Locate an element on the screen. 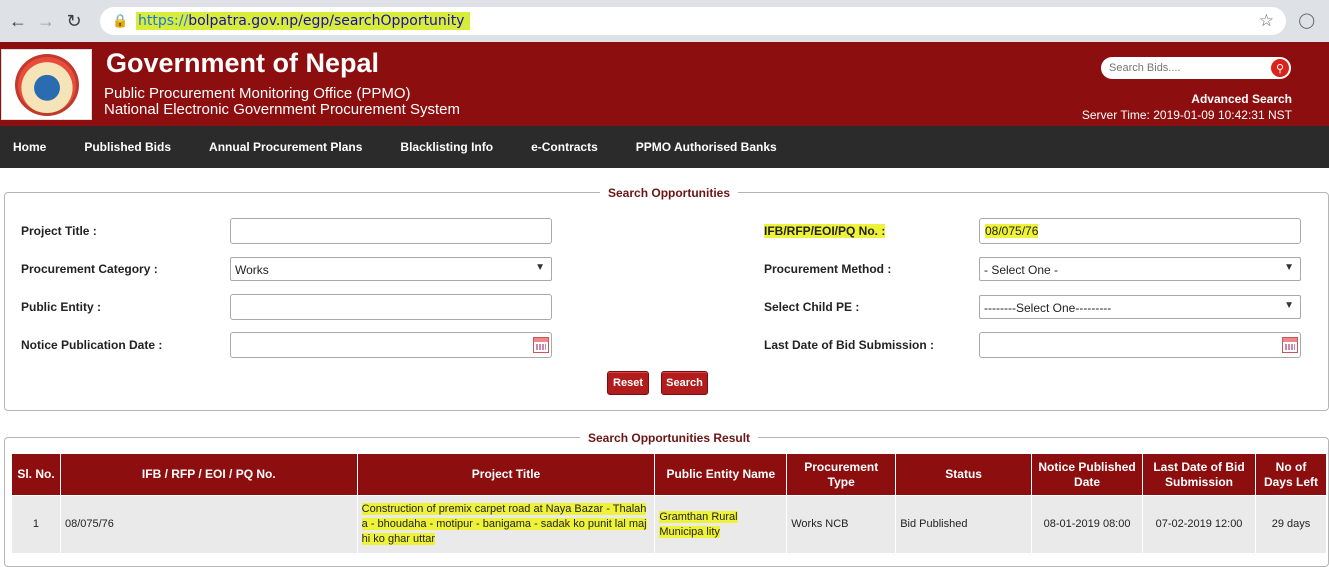 The image size is (1329, 567). ifb-number-label: IFB/RFP/EOI/PQ No. : is located at coordinates (825, 231).